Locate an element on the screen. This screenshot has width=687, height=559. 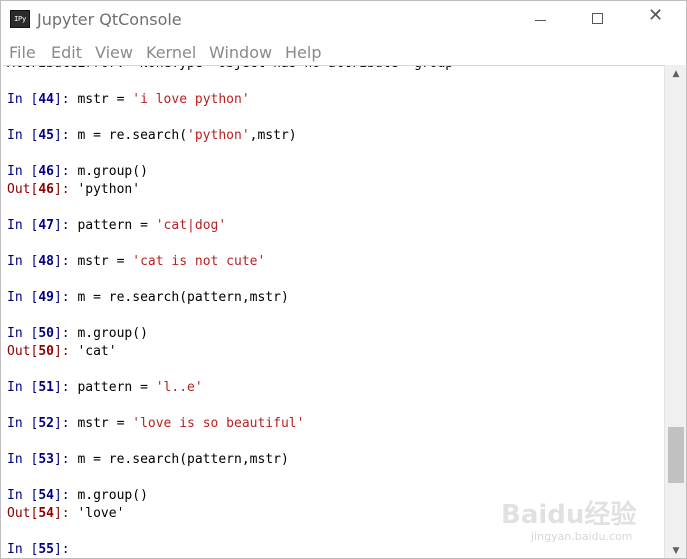
minimize-icon is located at coordinates (540, 20).